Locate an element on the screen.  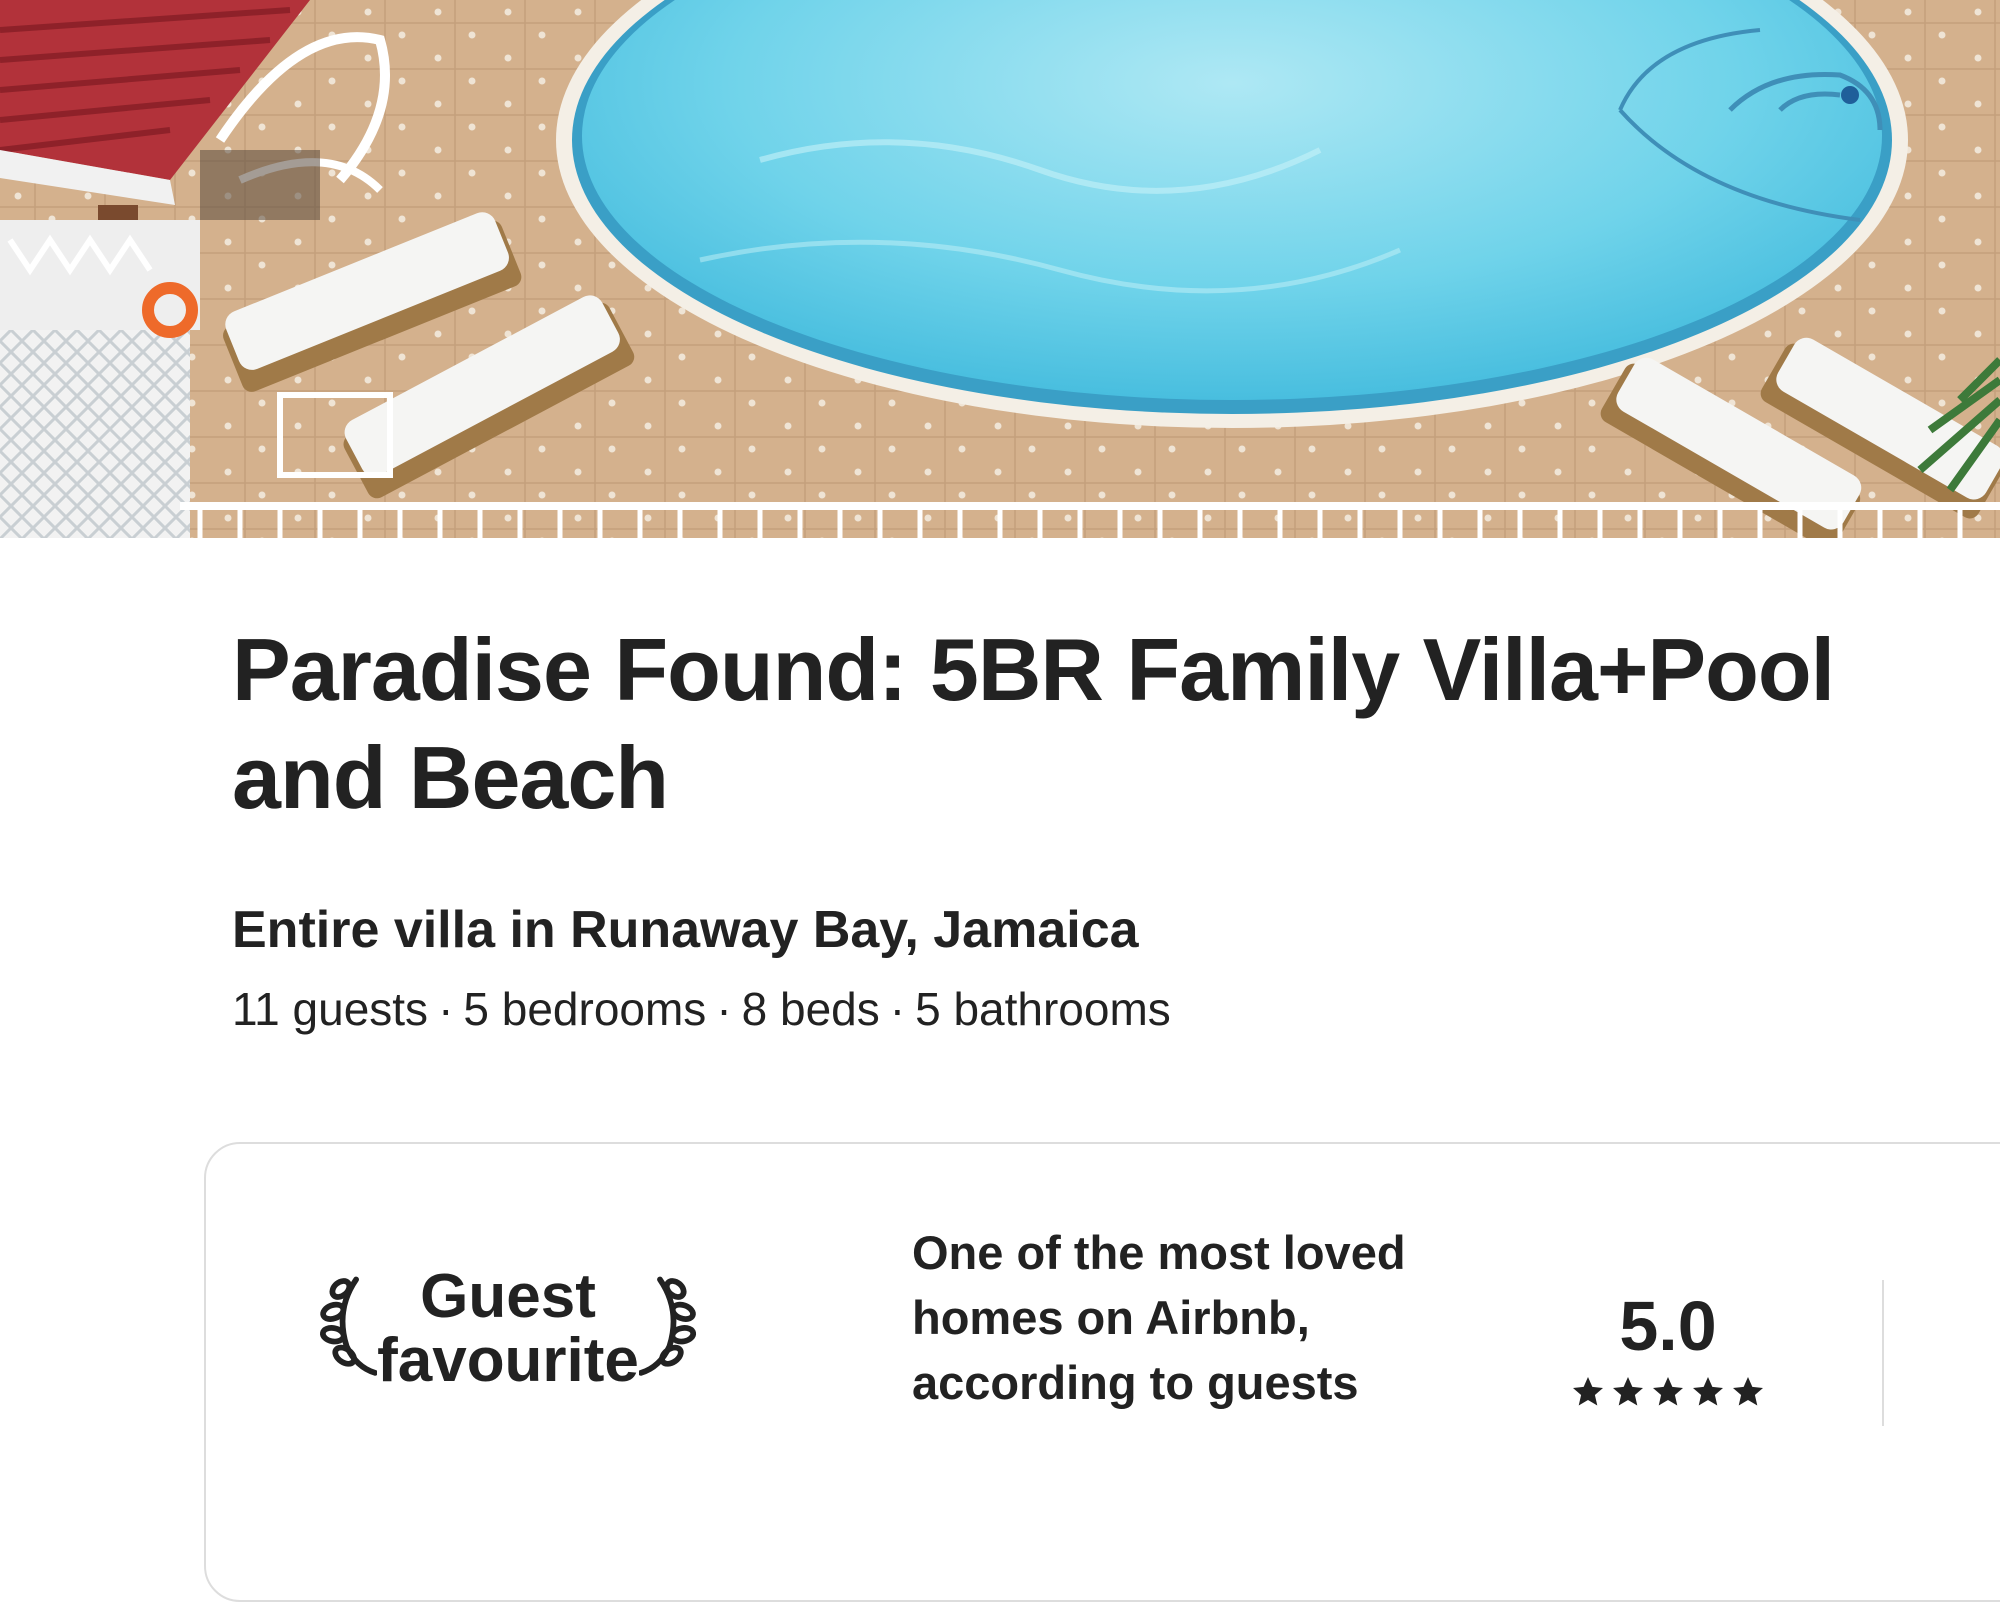
guest-favourite-label: Guest favourite is located at coordinates (508, 1329).